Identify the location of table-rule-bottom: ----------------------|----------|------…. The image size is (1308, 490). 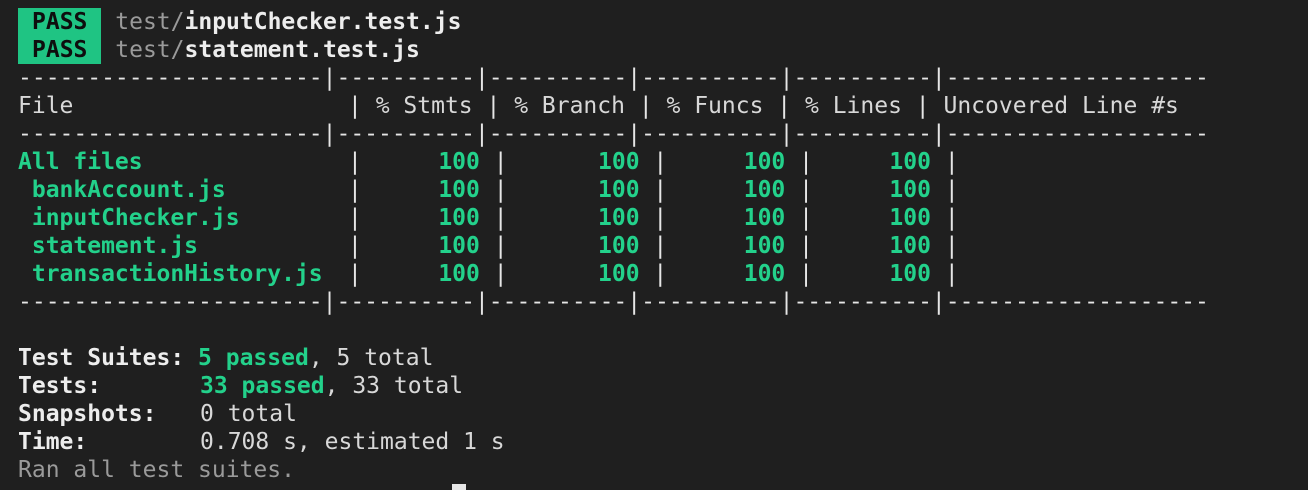
(613, 302).